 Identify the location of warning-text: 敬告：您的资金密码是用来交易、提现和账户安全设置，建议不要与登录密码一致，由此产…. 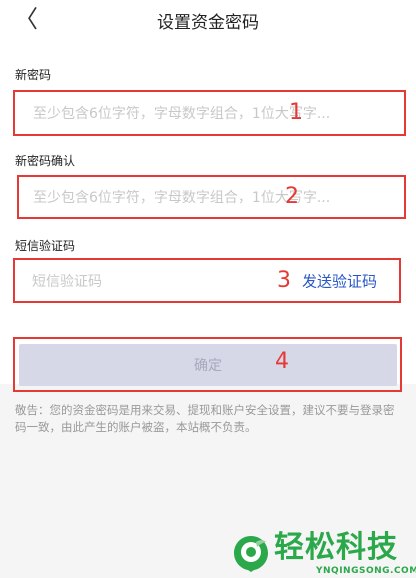
(205, 418).